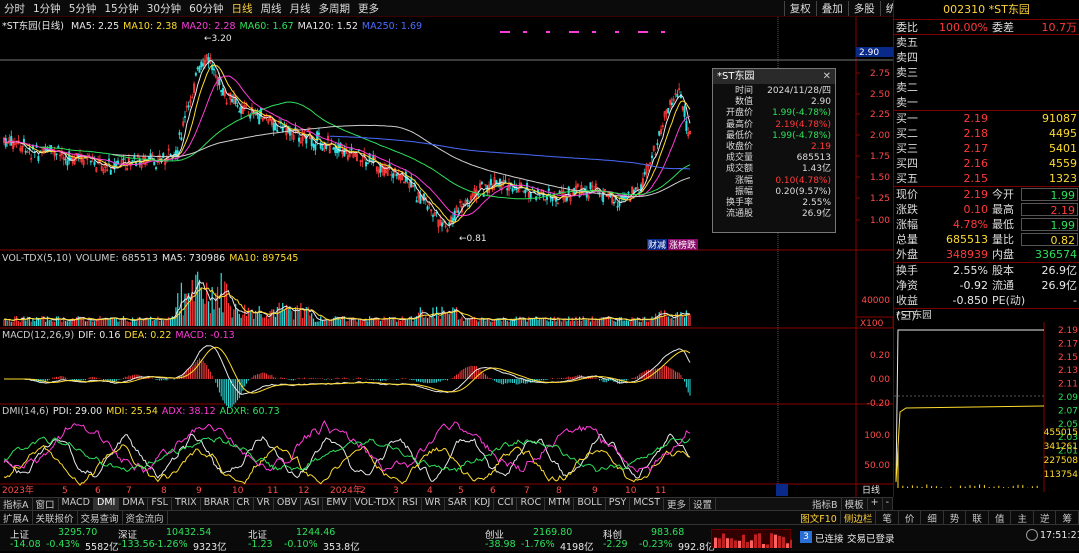  What do you see at coordinates (264, 504) in the screenshot?
I see `indicator-tab: VR` at bounding box center [264, 504].